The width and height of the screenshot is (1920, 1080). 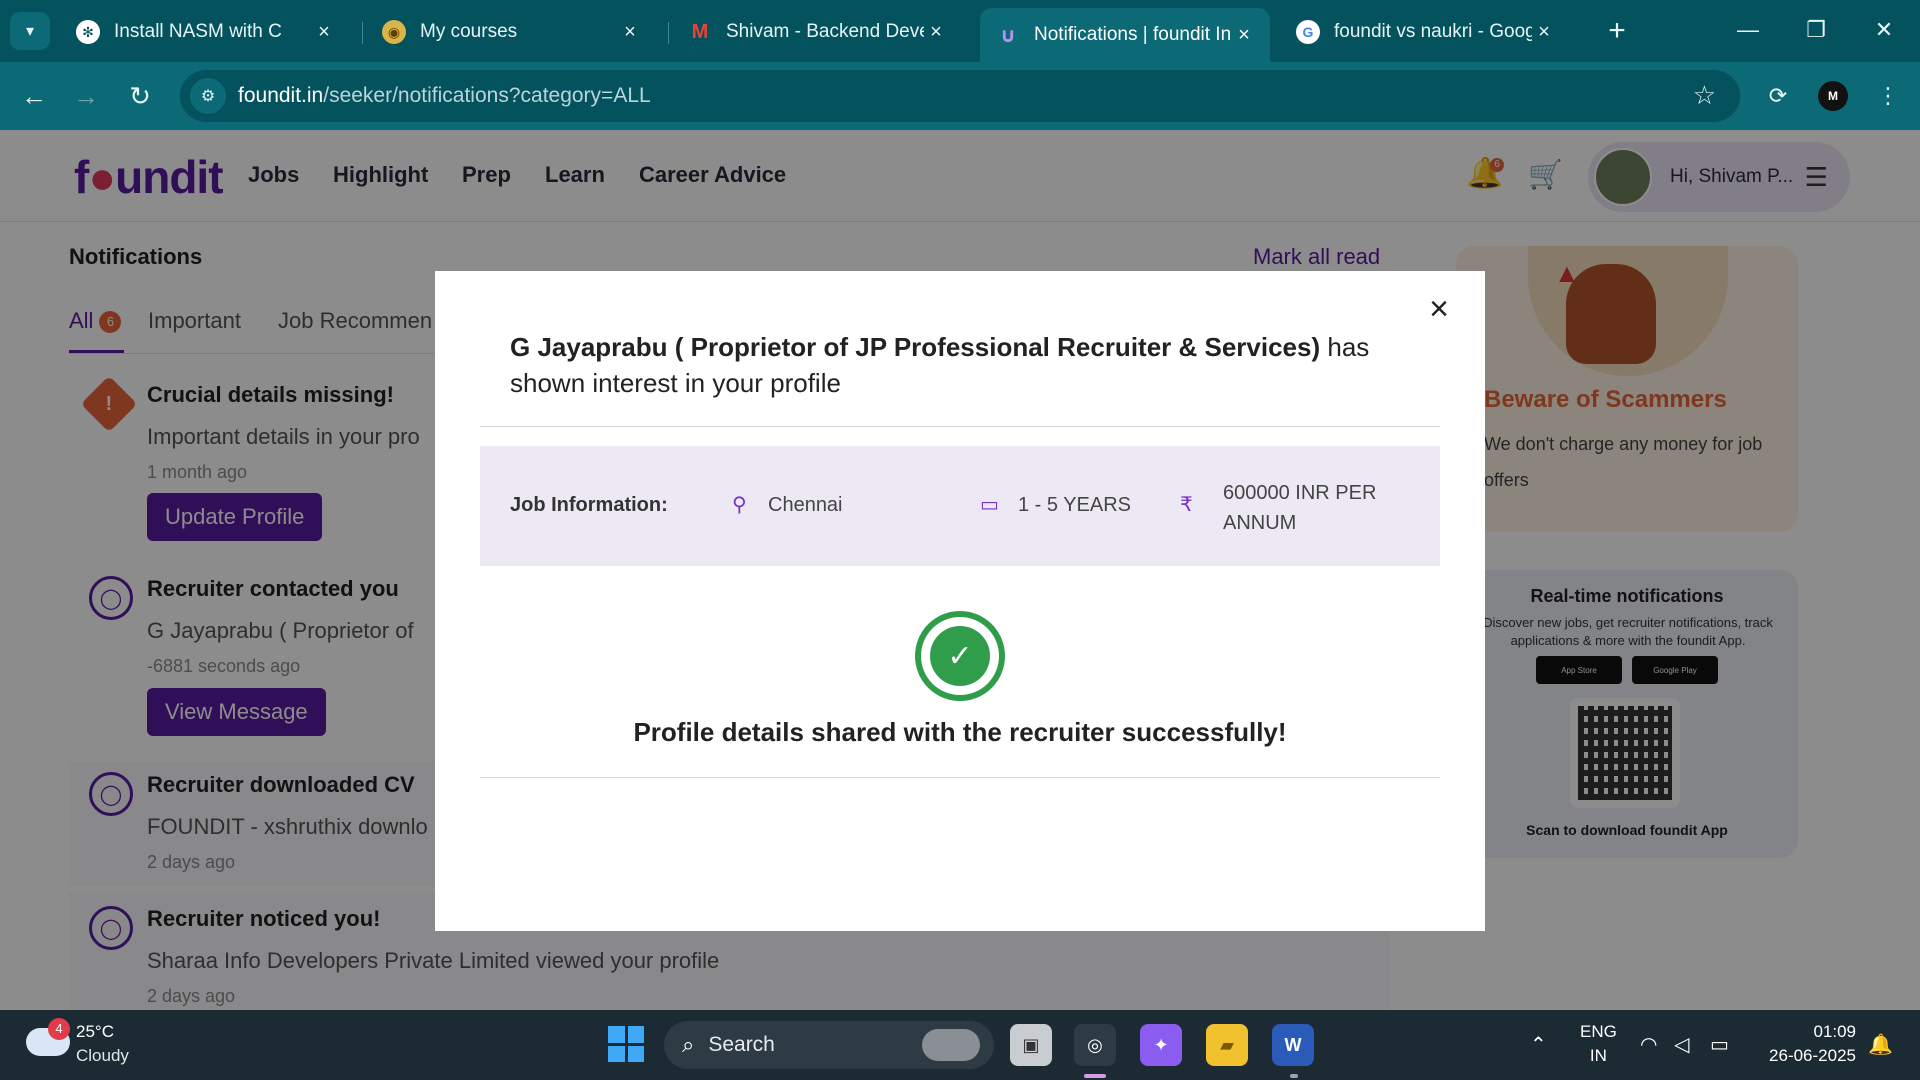 What do you see at coordinates (1833, 96) in the screenshot?
I see `profile-avatar-icon: M` at bounding box center [1833, 96].